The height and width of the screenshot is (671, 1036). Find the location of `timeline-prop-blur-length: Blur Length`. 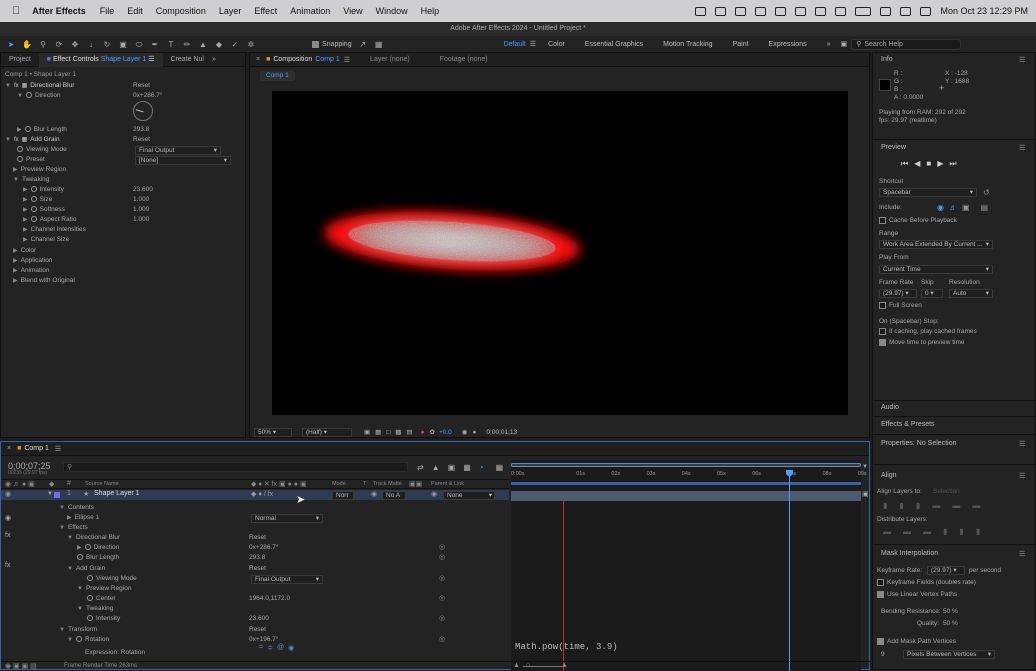

timeline-prop-blur-length: Blur Length is located at coordinates (98, 558).